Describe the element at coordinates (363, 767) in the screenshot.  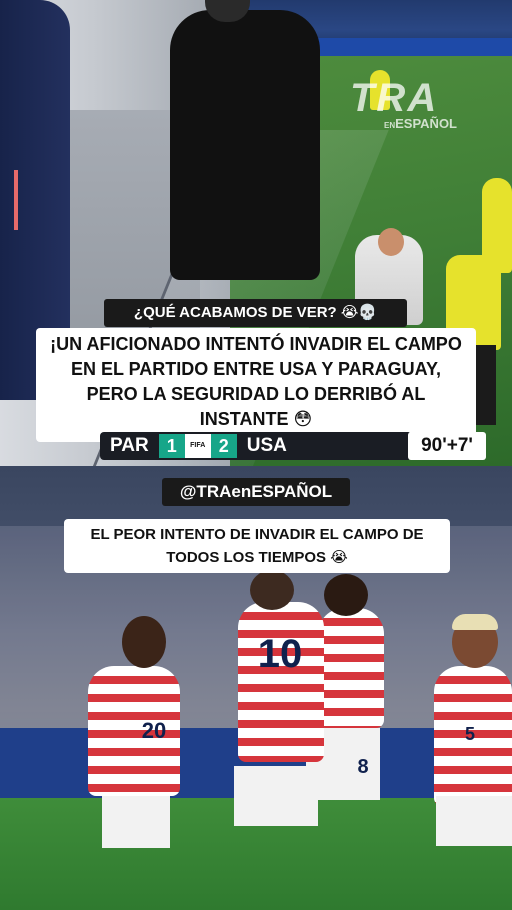
I see `shorts-number: 8` at that location.